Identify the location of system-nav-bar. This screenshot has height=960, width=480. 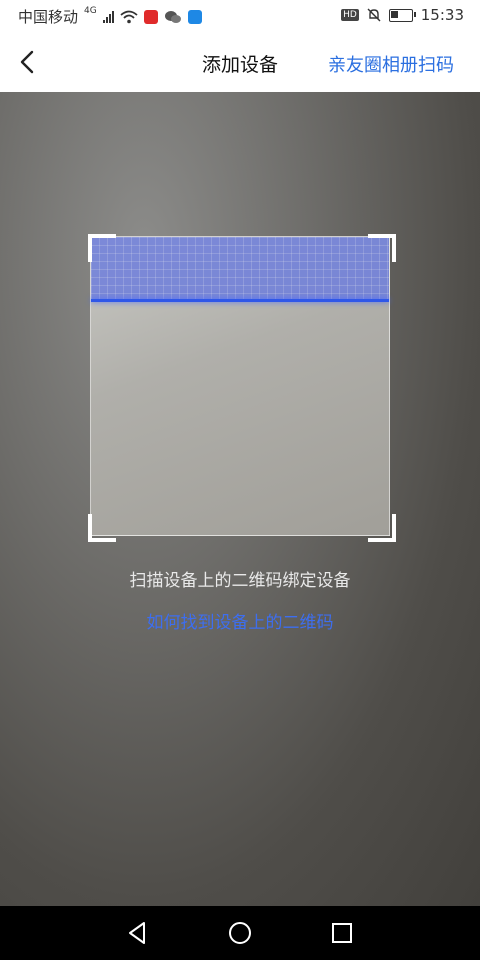
(240, 933).